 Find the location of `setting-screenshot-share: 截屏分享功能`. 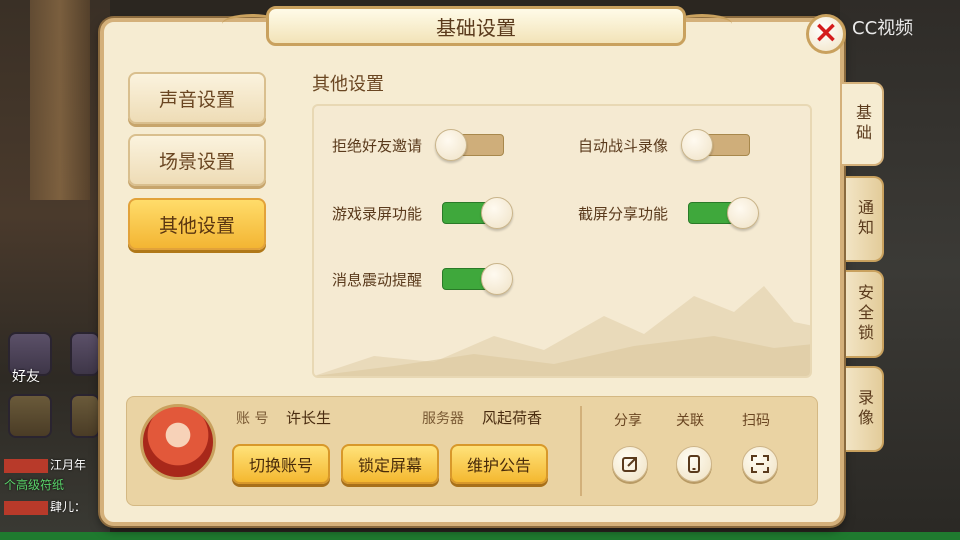

setting-screenshot-share: 截屏分享功能 is located at coordinates (669, 213).